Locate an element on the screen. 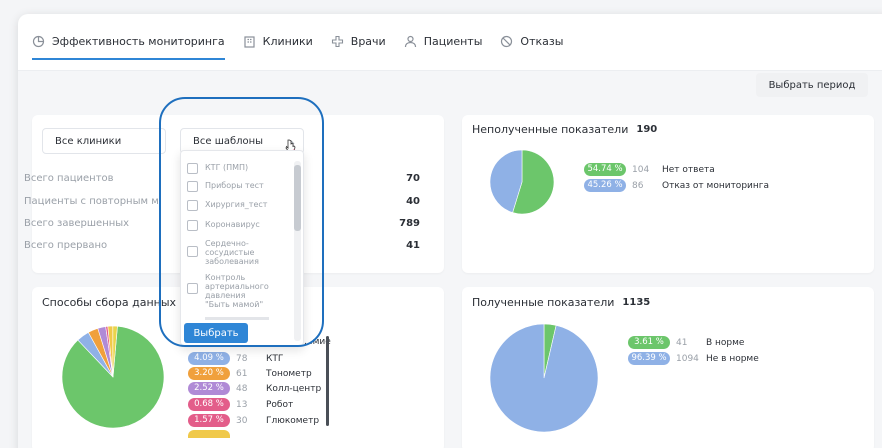  legend-name: КТГ is located at coordinates (275, 358).